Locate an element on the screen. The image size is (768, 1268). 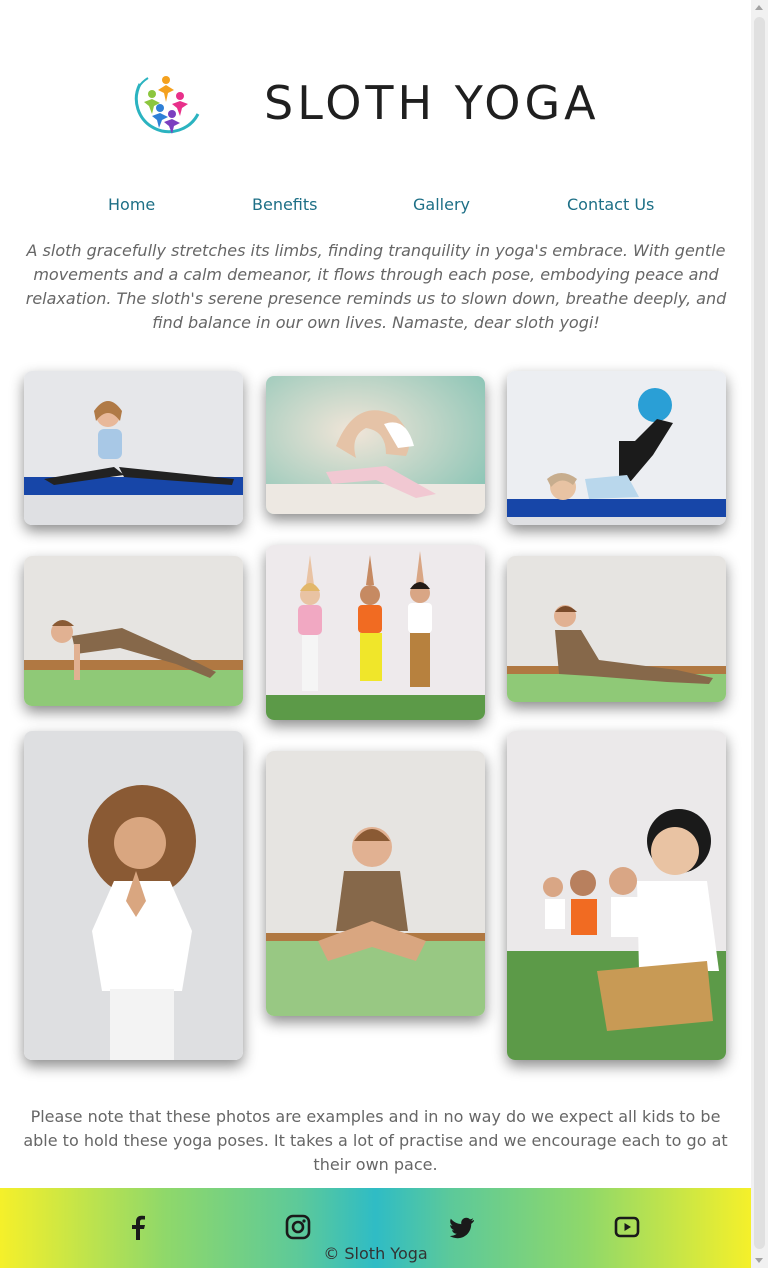
twitter-icon is located at coordinates (463, 1227).